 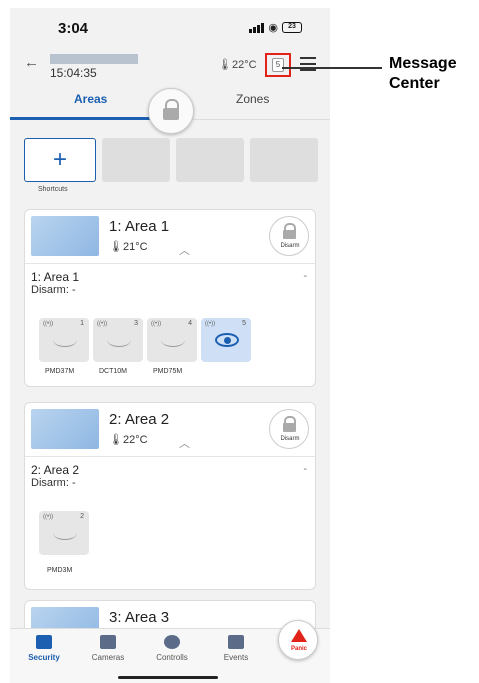 I want to click on open-eye-icon, so click(x=227, y=340).